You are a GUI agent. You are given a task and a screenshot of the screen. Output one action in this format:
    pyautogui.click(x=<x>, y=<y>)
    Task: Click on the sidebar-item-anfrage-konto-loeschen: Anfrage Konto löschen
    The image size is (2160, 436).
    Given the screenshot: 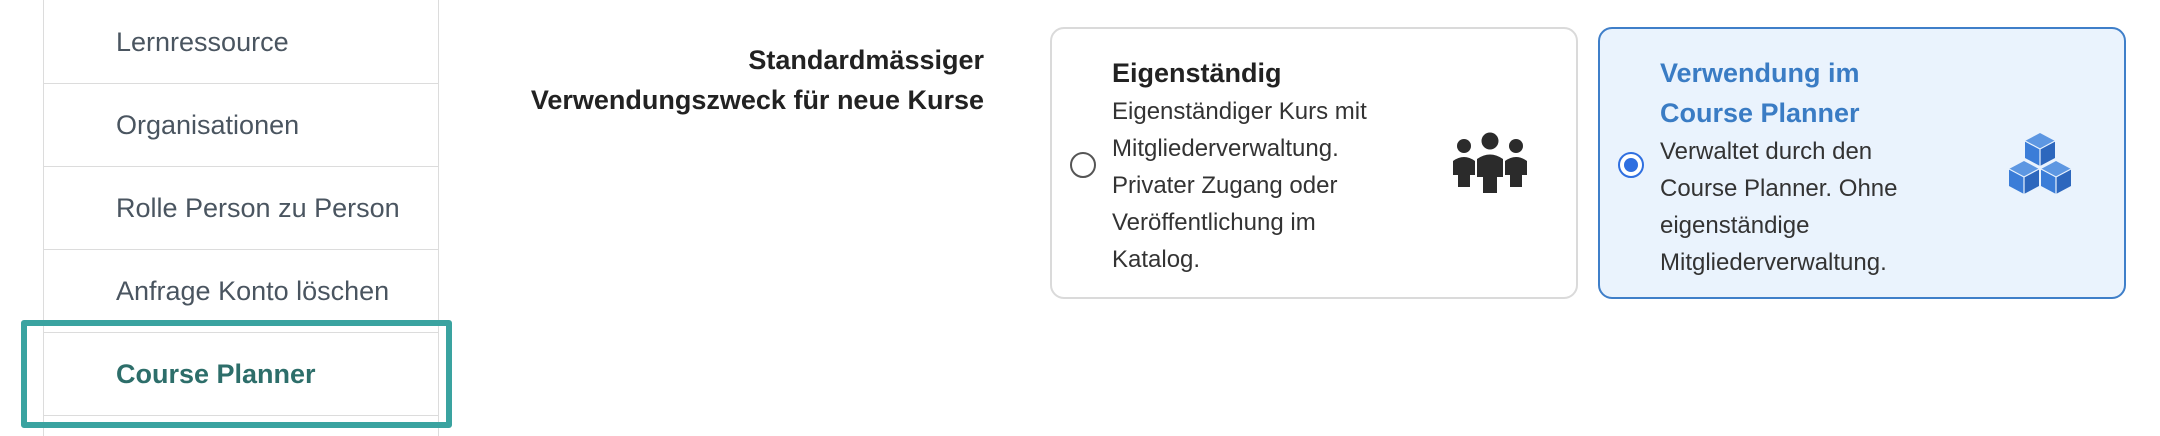 What is the action you would take?
    pyautogui.click(x=241, y=291)
    